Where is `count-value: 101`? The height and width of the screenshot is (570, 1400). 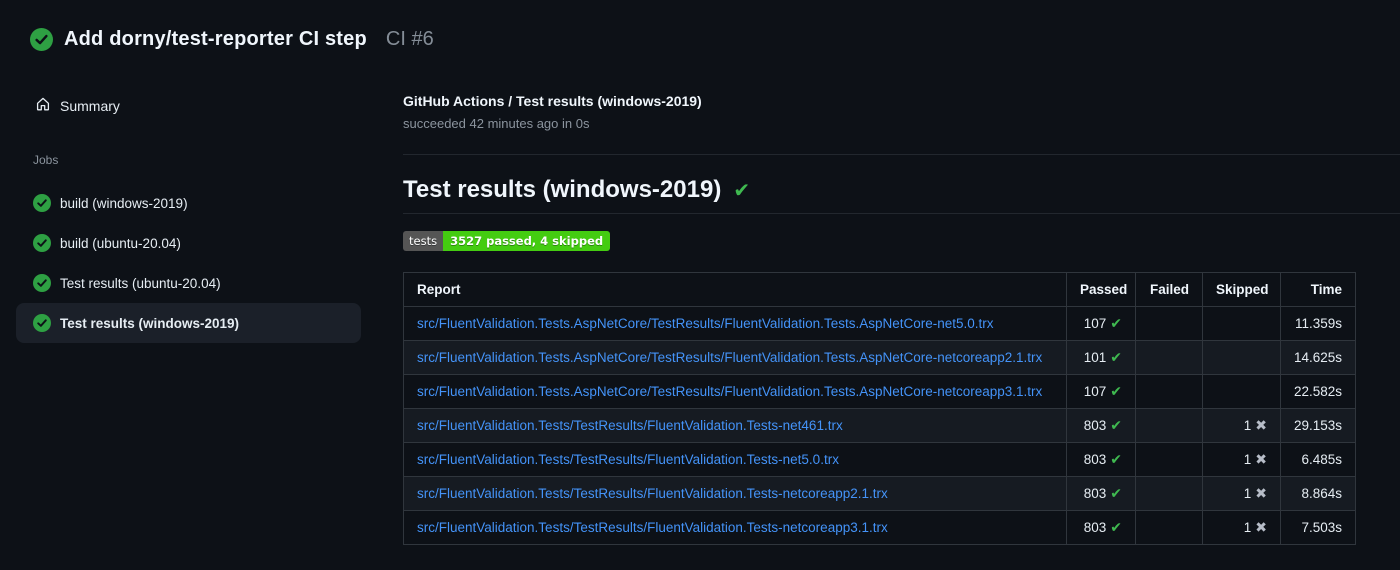
count-value: 101 is located at coordinates (1095, 357).